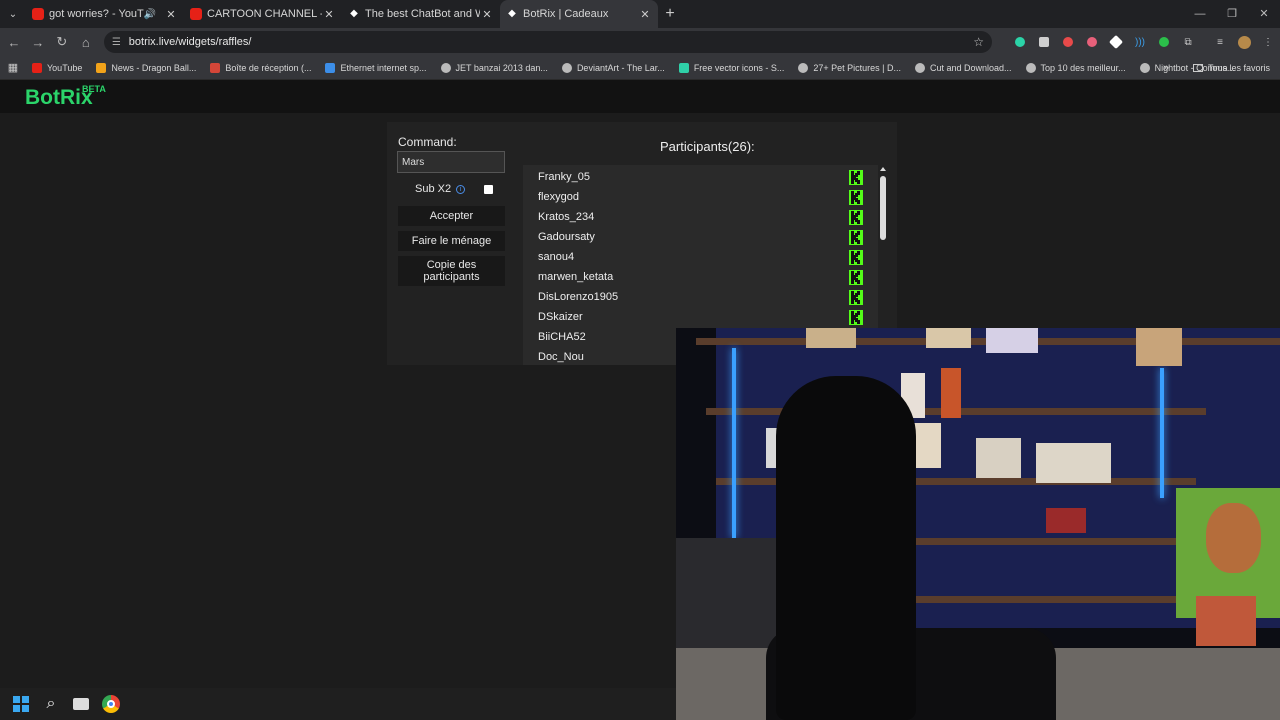  I want to click on participant-name: BiiCHA52, so click(562, 337).